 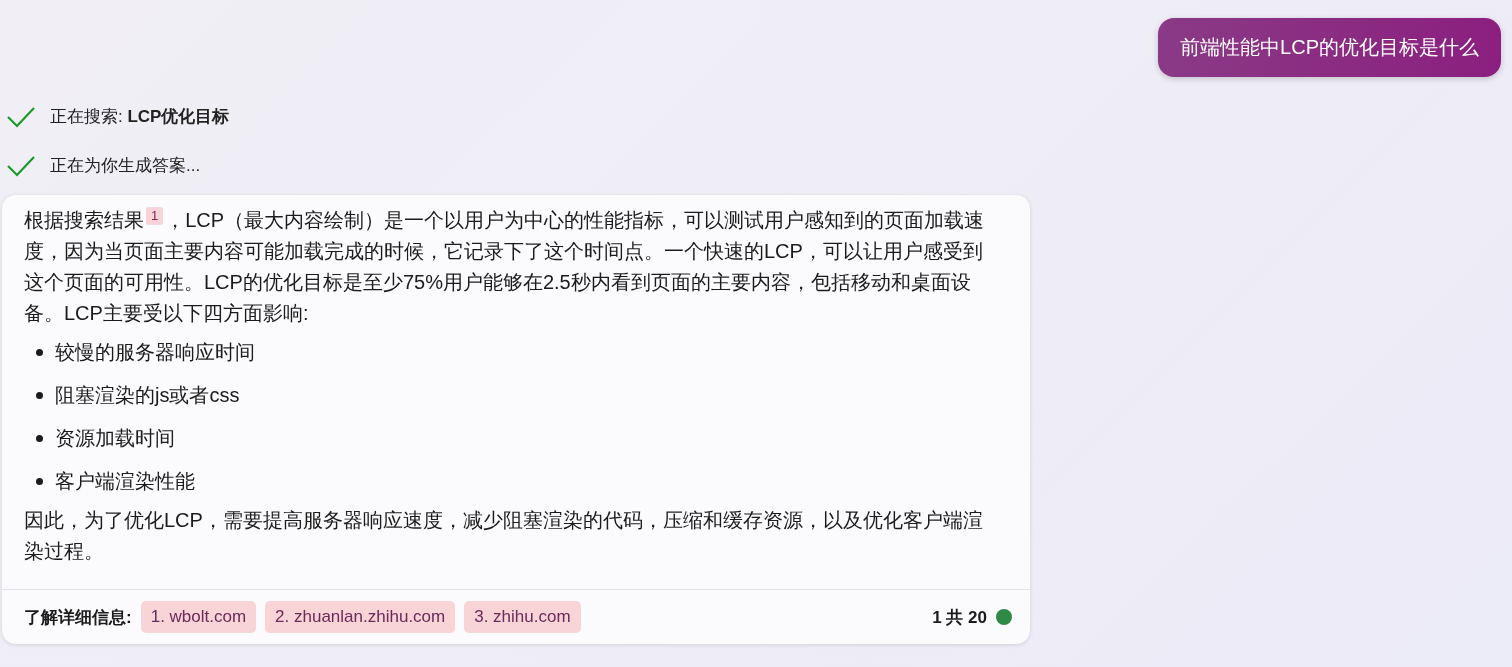 What do you see at coordinates (125, 481) in the screenshot?
I see `bullet-item: 客户端渲染性能` at bounding box center [125, 481].